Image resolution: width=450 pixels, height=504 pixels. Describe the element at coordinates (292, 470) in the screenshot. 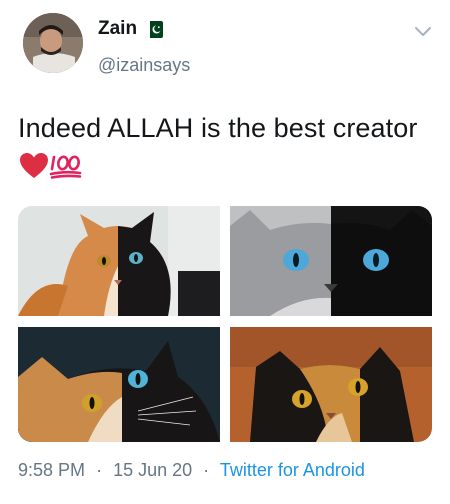

I see `tweet-source-link: Twitter for Android` at that location.